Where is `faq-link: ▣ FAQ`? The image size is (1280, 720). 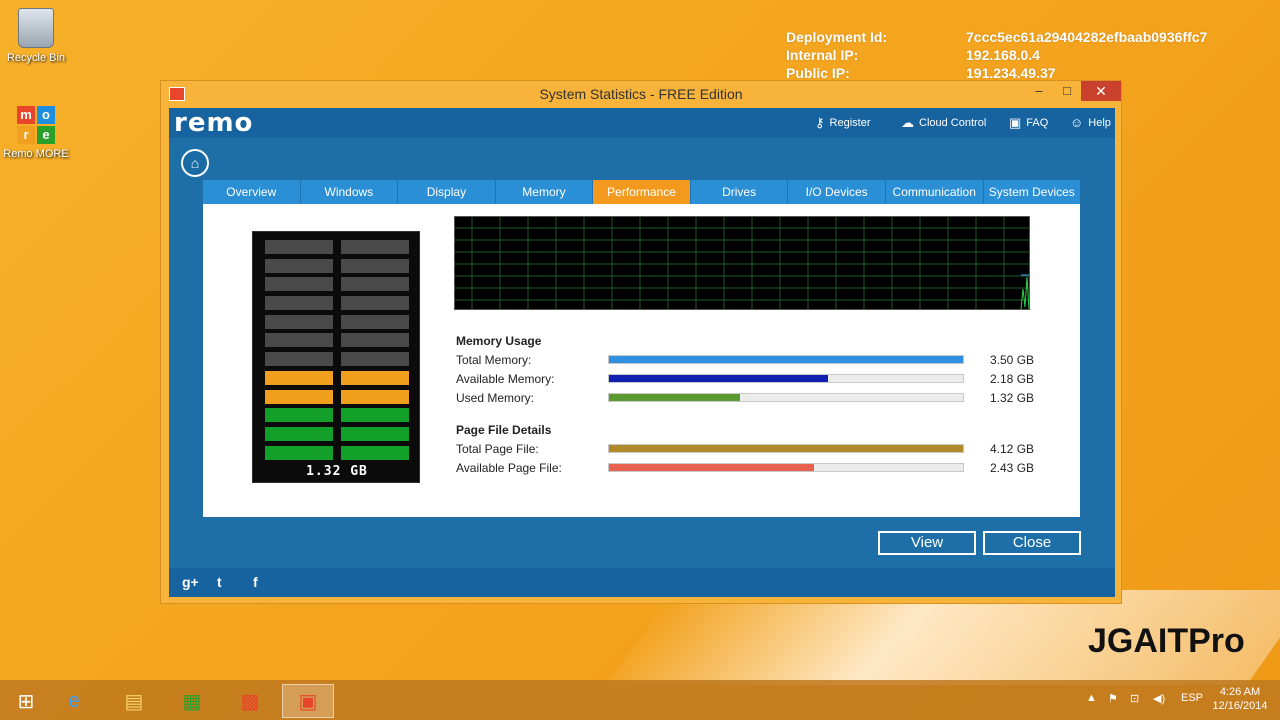 faq-link: ▣ FAQ is located at coordinates (1028, 123).